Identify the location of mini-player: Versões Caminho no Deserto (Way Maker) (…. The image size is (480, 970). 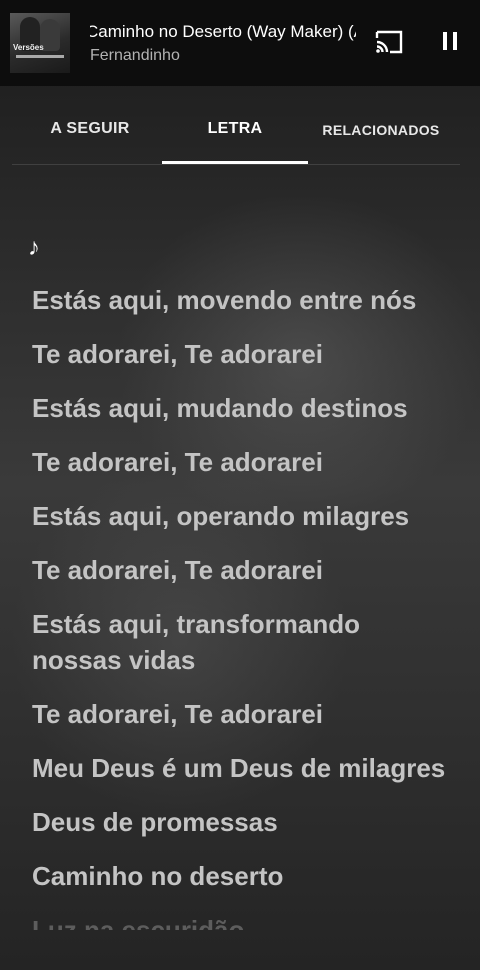
(240, 43).